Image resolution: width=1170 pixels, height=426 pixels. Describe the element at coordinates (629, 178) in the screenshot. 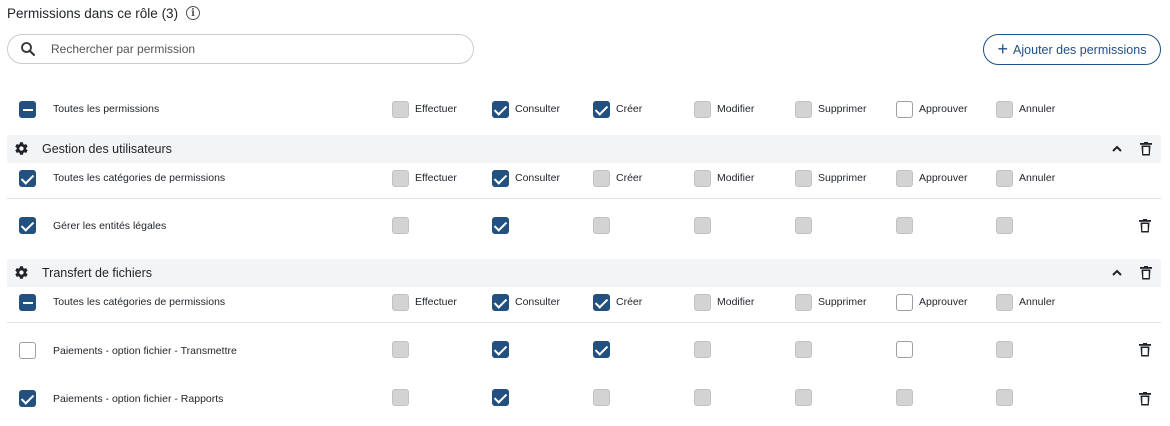

I see `s1-creer-label: Créer` at that location.